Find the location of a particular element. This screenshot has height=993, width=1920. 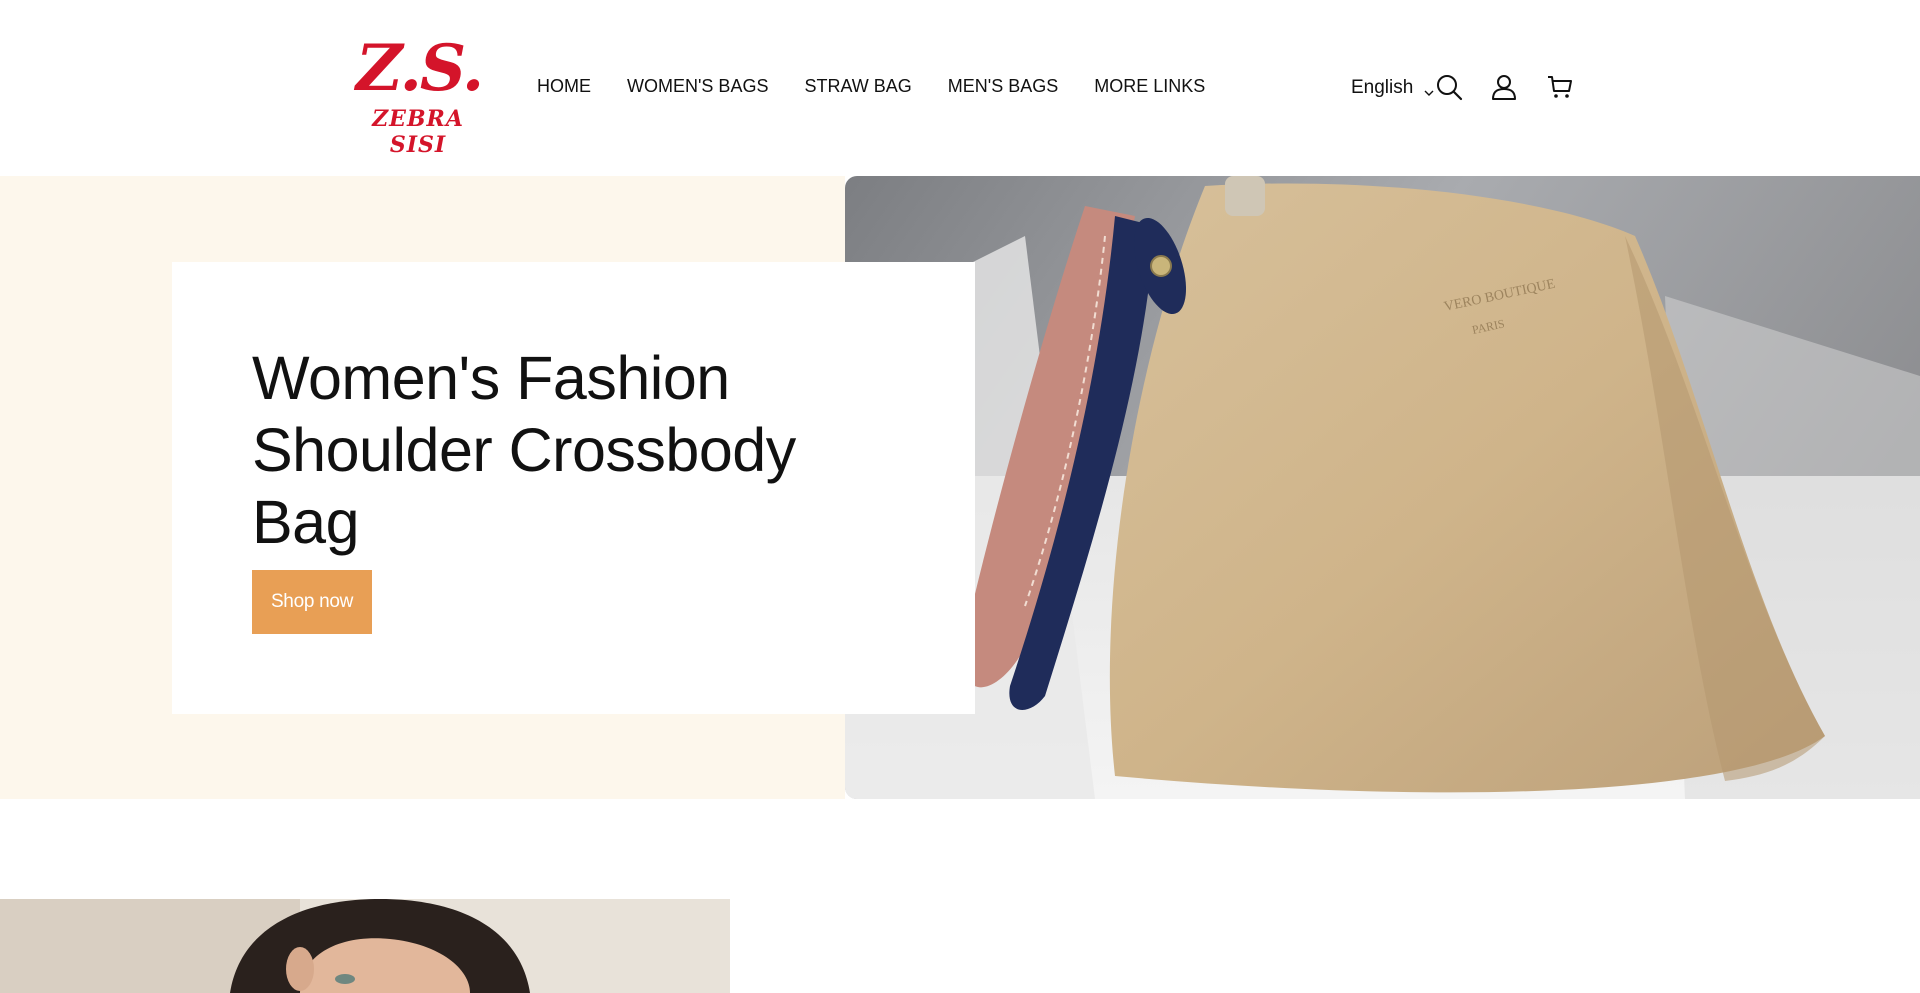

nav-item-more-links: MORE LINKS is located at coordinates (1149, 86).